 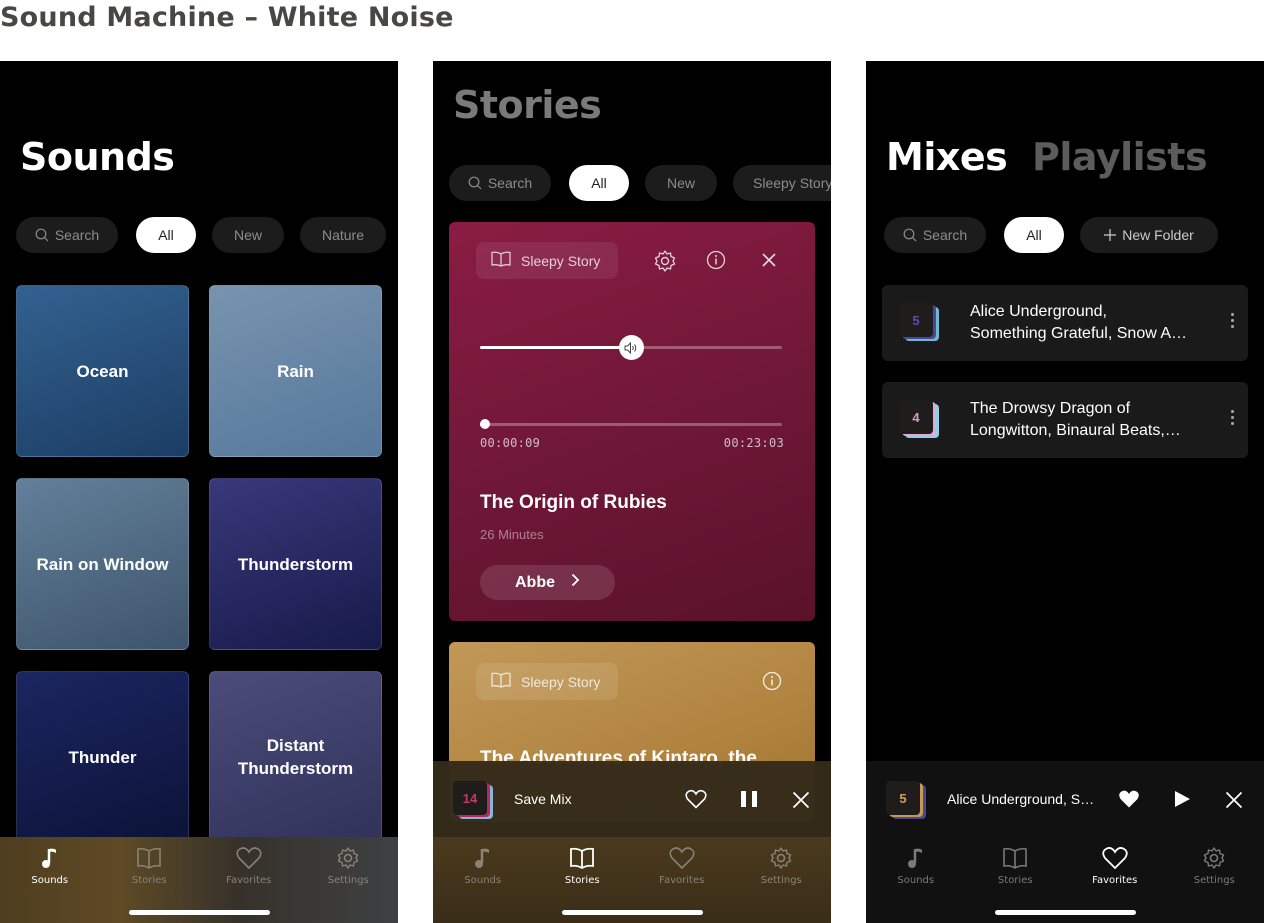 What do you see at coordinates (343, 235) in the screenshot?
I see `filter-nature: Nature` at bounding box center [343, 235].